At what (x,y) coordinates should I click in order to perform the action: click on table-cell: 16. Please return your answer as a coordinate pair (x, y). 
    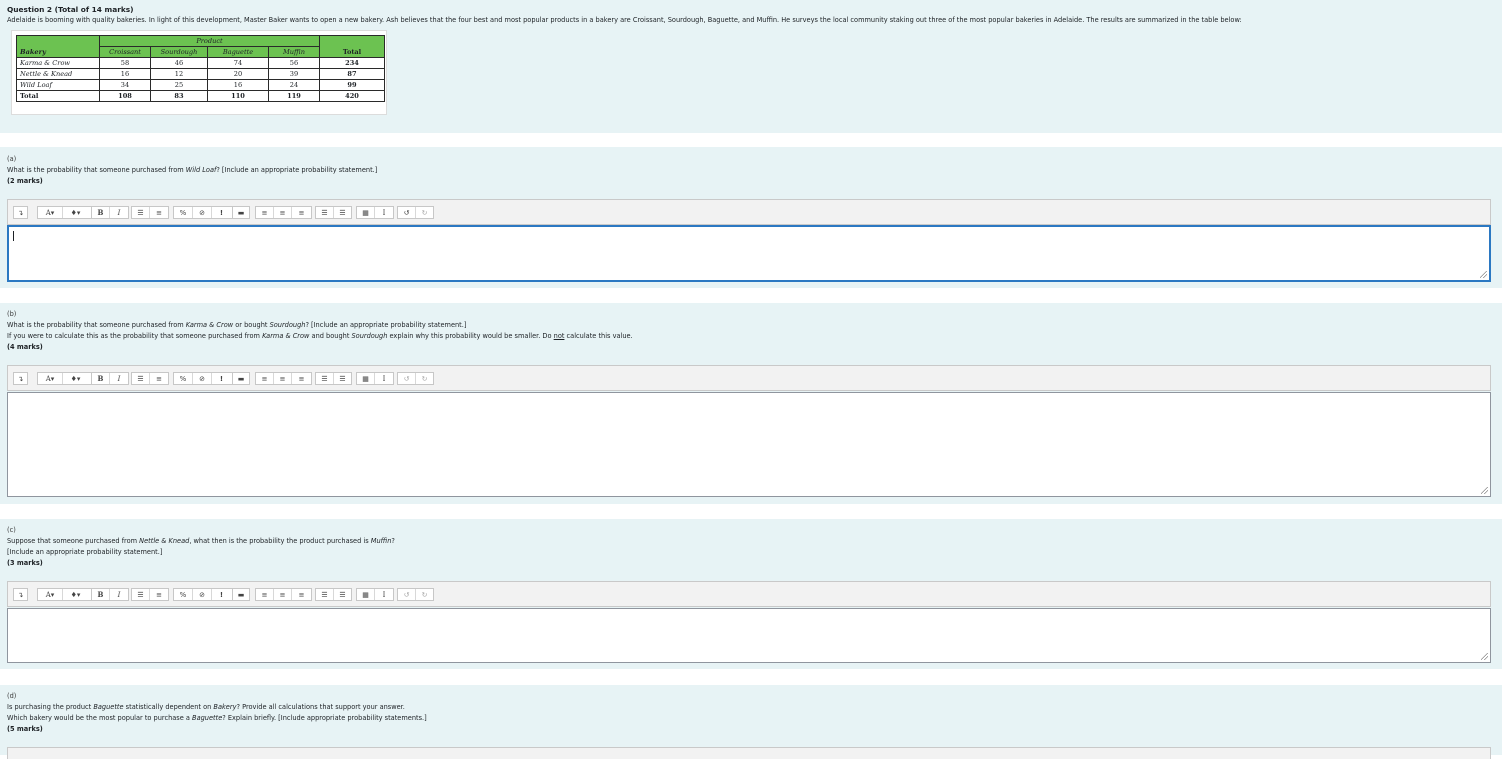
    Looking at the image, I should click on (125, 74).